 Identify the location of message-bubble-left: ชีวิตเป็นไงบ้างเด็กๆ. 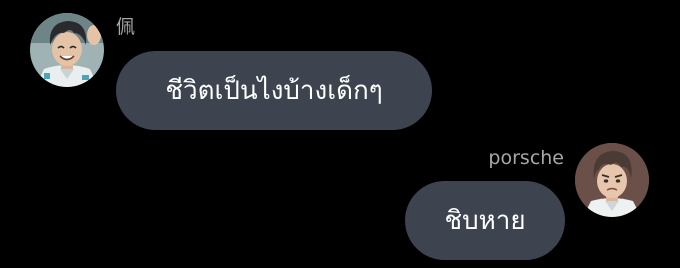
(274, 90).